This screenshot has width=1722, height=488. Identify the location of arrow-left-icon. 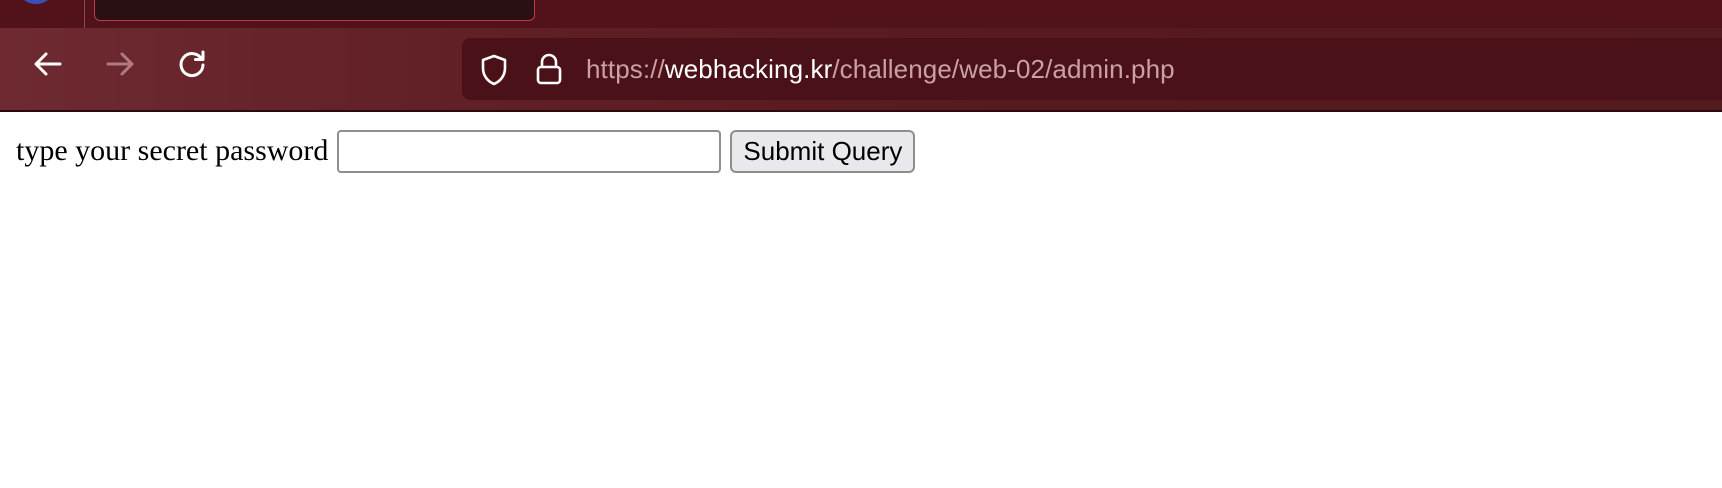
(48, 64).